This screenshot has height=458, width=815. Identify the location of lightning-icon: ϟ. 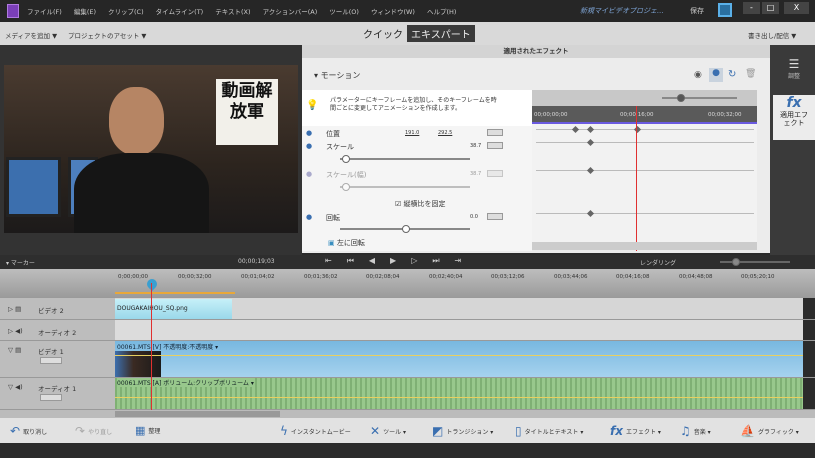
(284, 431).